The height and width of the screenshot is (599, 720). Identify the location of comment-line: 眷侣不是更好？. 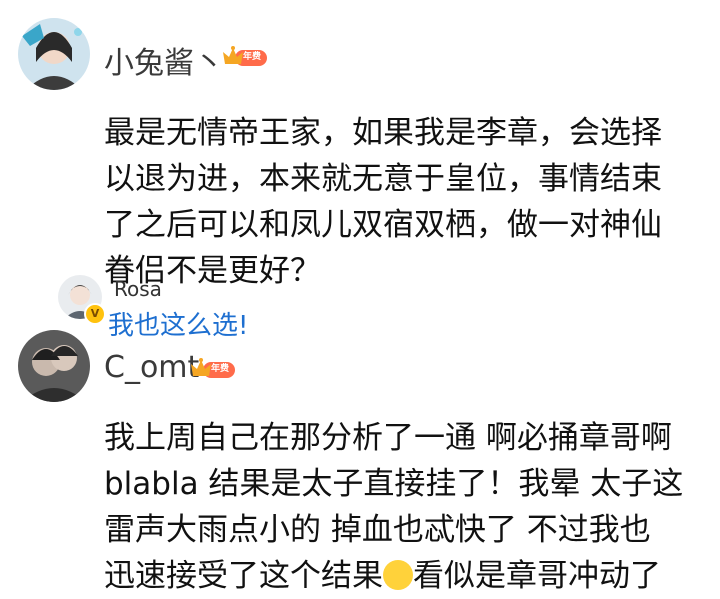
(212, 271).